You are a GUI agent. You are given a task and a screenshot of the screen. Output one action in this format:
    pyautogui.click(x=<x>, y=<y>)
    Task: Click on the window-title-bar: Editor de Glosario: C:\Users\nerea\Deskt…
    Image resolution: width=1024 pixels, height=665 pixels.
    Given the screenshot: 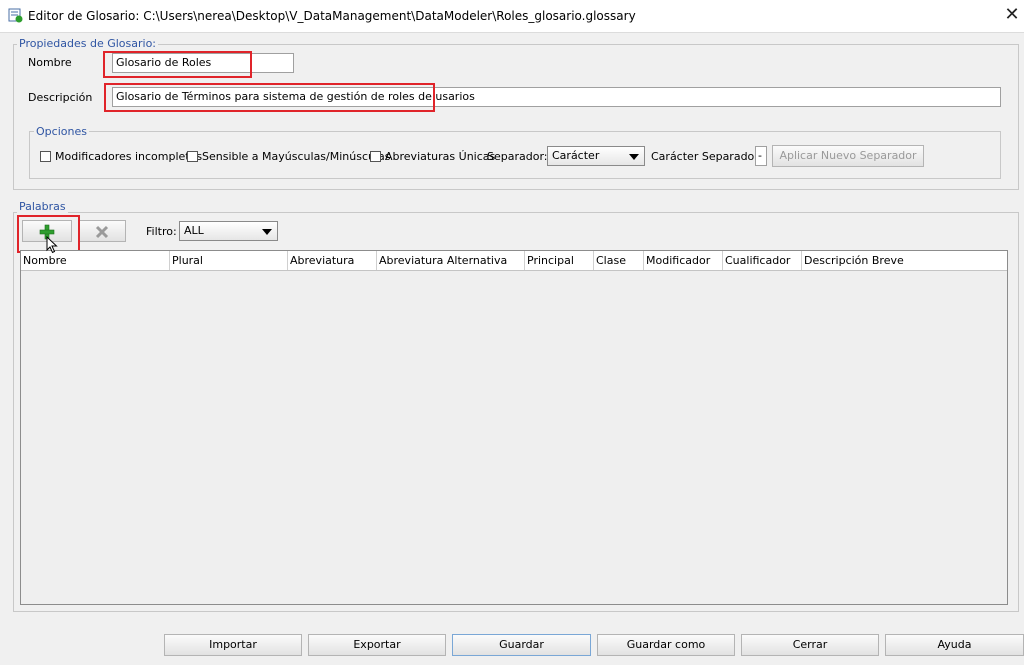 What is the action you would take?
    pyautogui.click(x=512, y=16)
    